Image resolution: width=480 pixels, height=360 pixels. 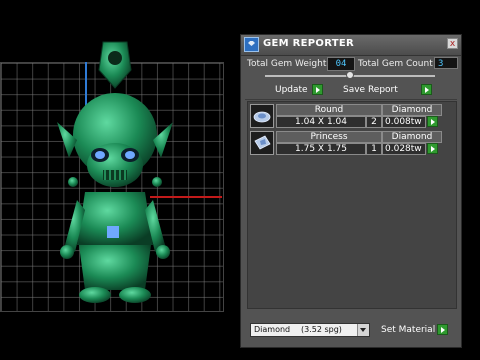 I want to click on gem-quantity: 2, so click(x=374, y=122).